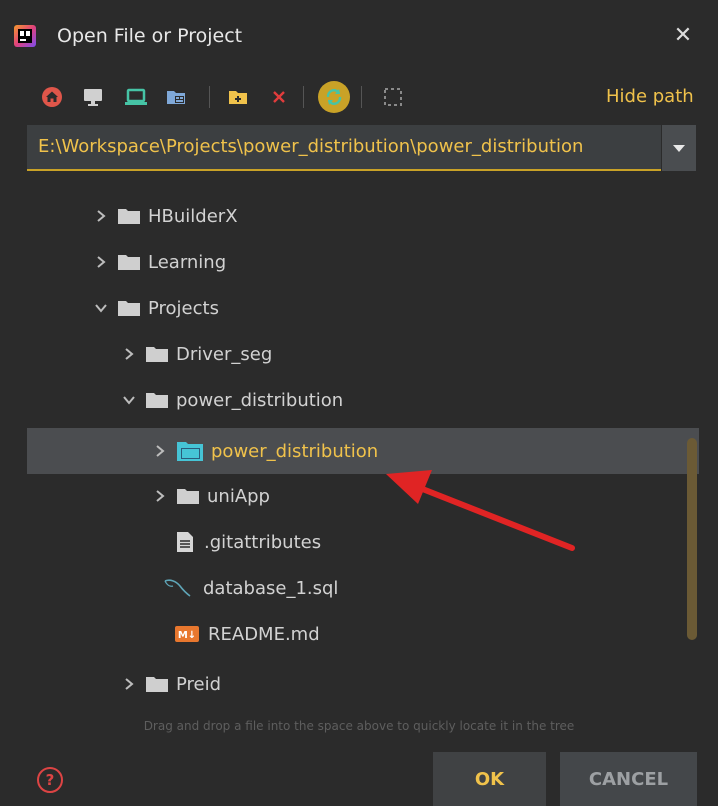  What do you see at coordinates (238, 496) in the screenshot?
I see `tree-item-label: uniApp` at bounding box center [238, 496].